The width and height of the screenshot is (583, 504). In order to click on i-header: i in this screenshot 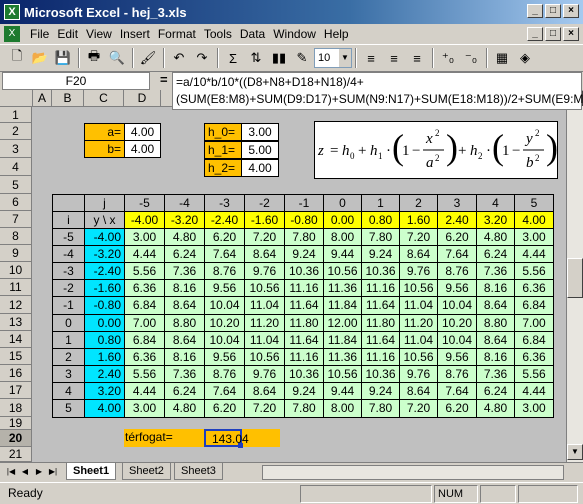, I will do `click(68, 220)`.